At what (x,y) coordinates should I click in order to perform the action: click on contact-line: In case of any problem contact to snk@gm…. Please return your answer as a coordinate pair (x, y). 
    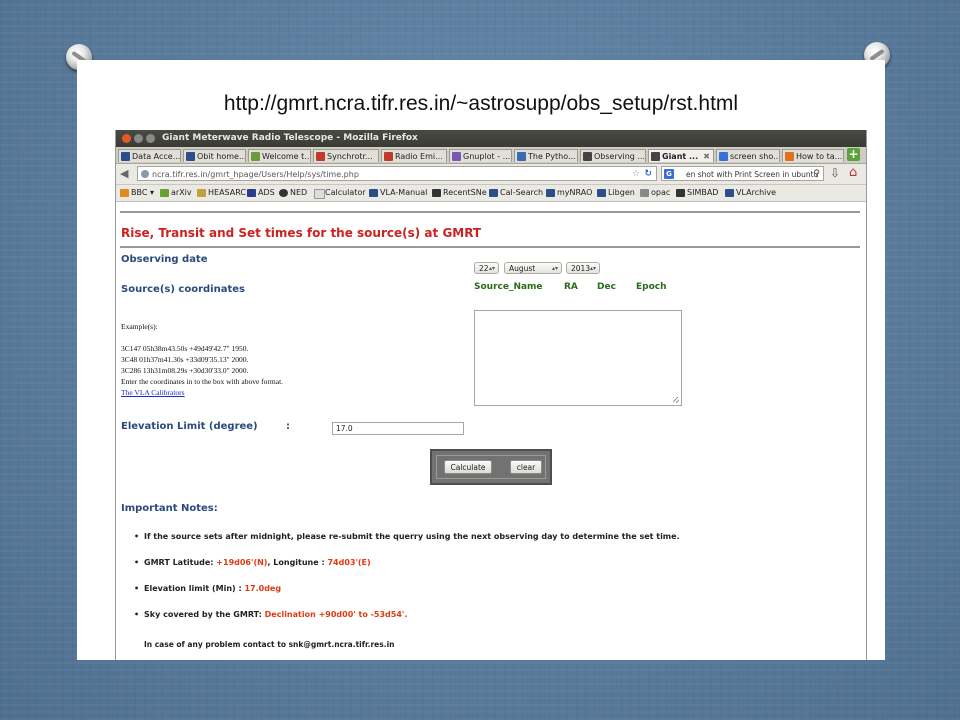
    Looking at the image, I should click on (269, 644).